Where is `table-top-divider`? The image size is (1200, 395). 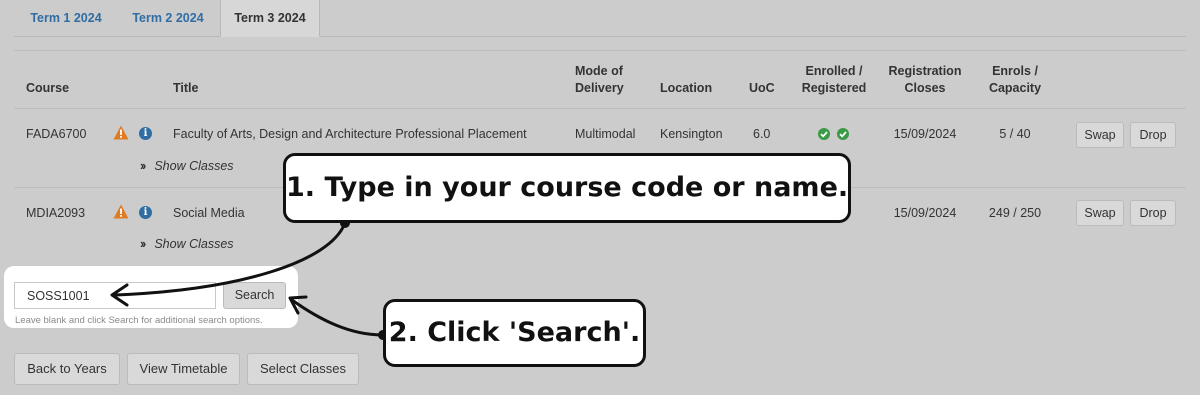 table-top-divider is located at coordinates (600, 50).